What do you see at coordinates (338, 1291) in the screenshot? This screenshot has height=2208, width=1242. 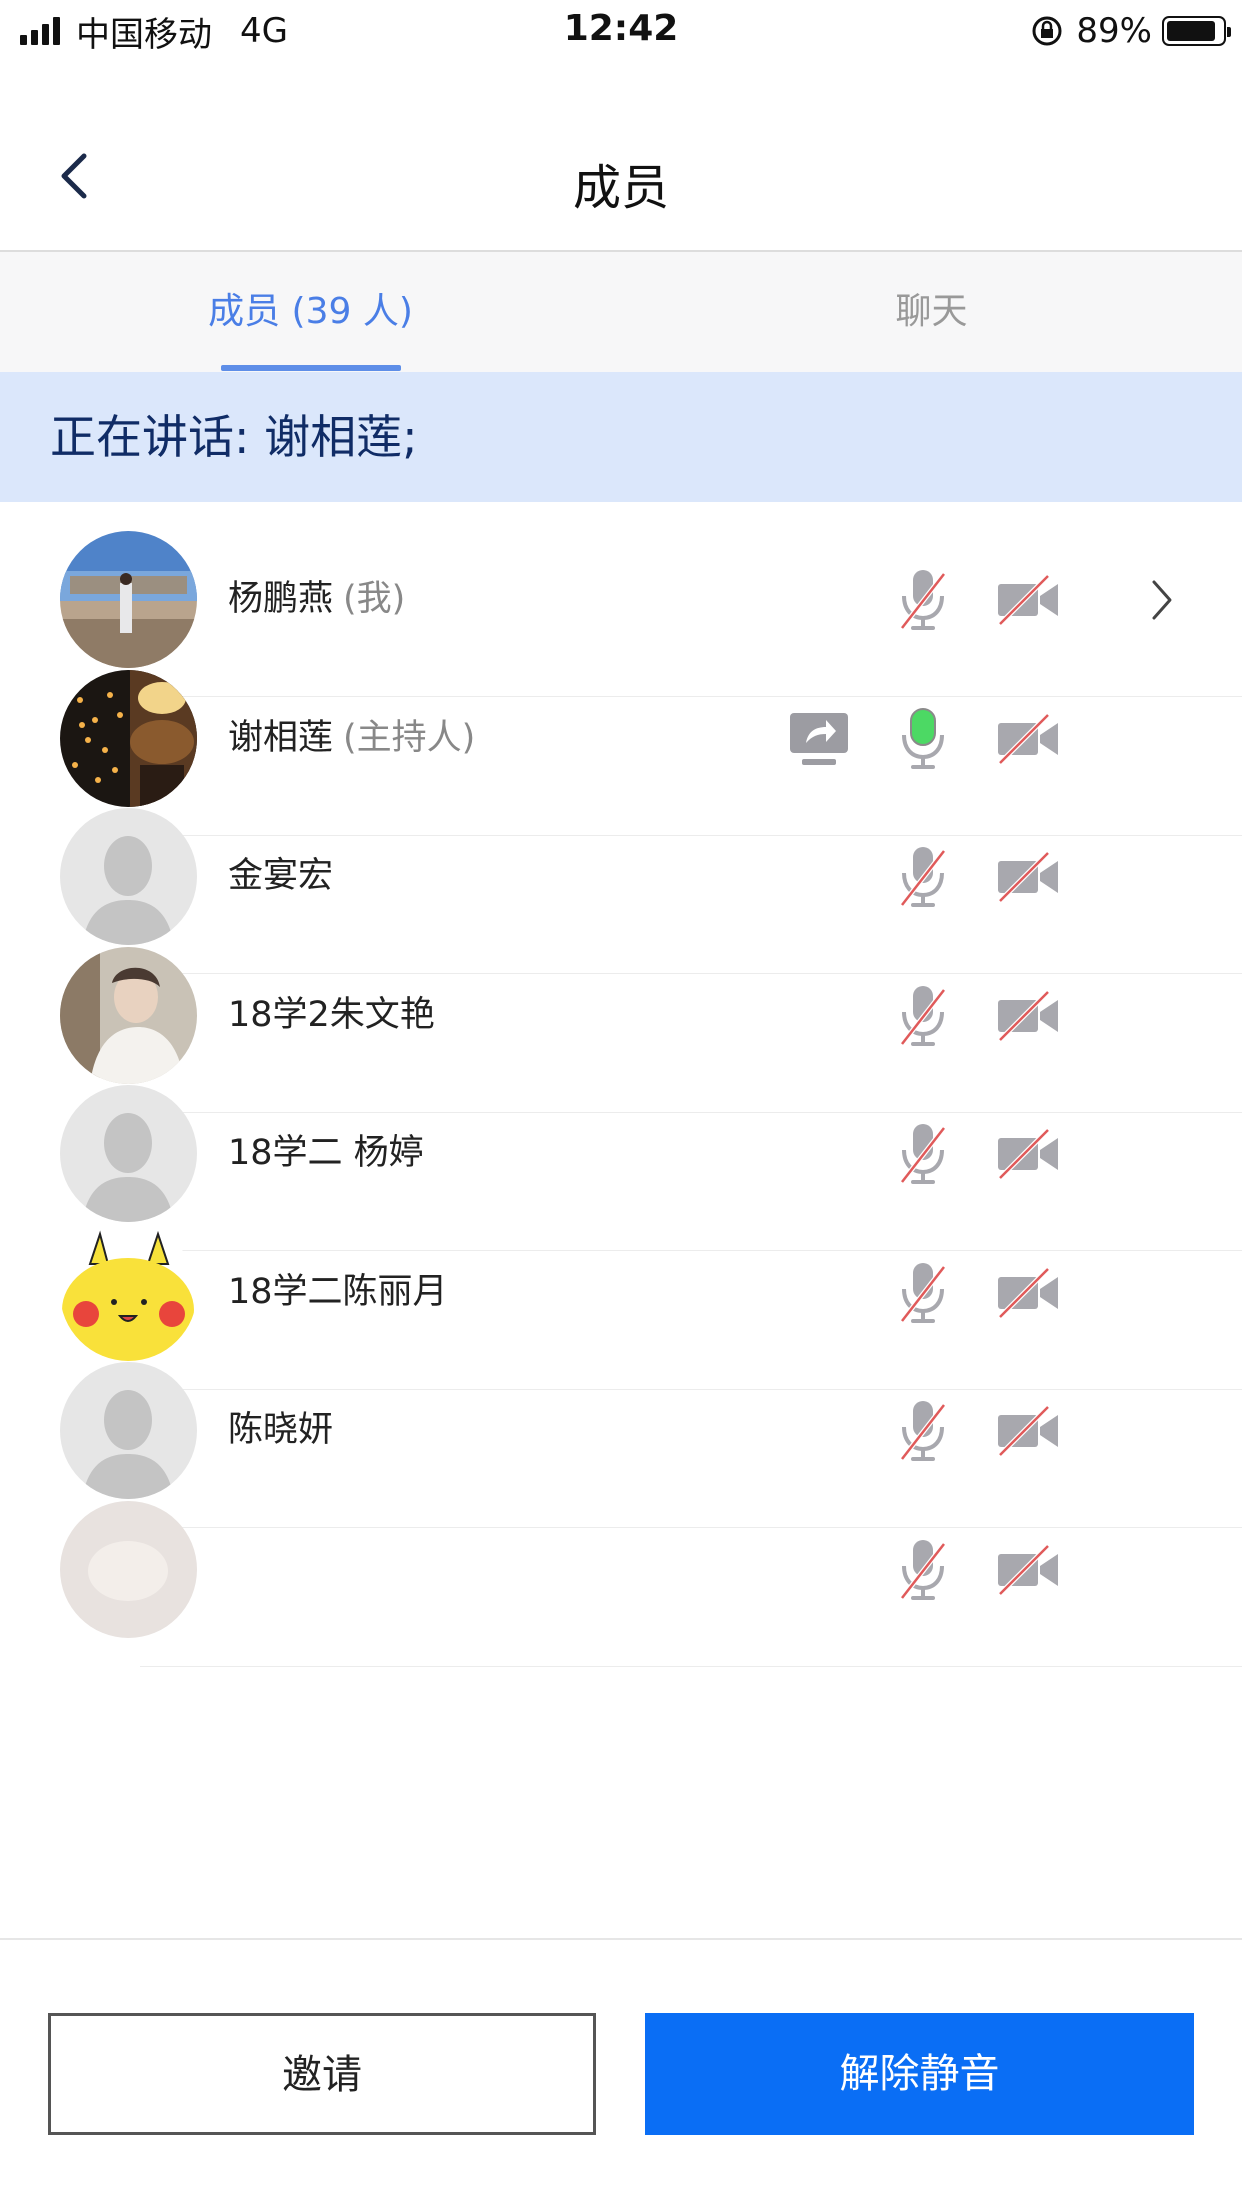 I see `member-name-text: 18学二陈丽月` at bounding box center [338, 1291].